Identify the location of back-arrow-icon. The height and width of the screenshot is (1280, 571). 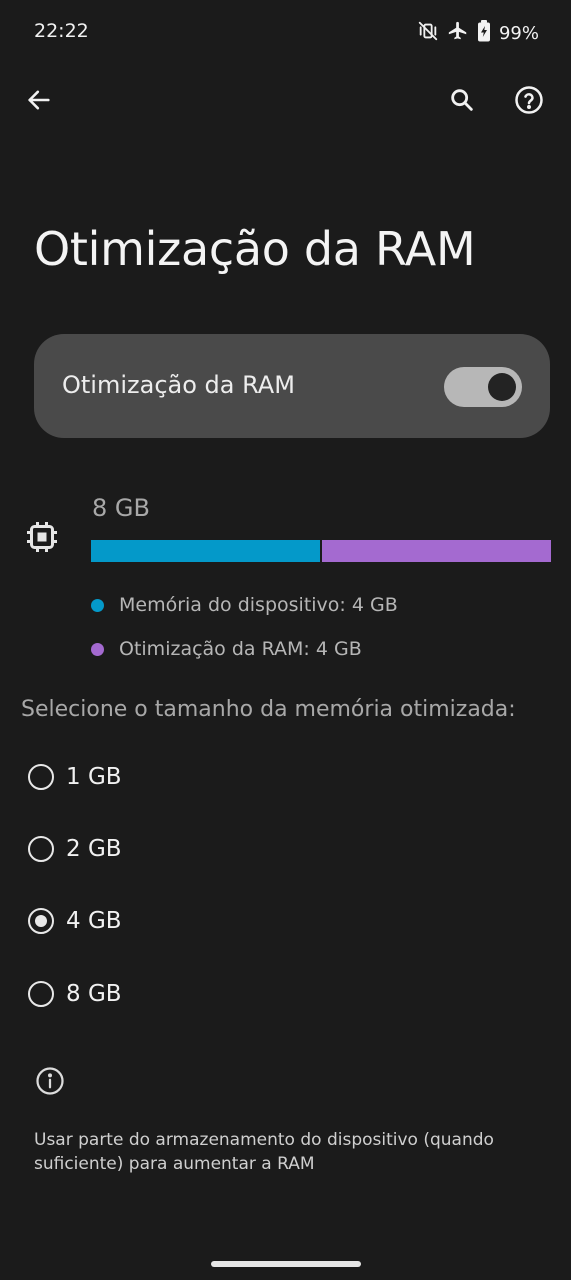
(39, 102).